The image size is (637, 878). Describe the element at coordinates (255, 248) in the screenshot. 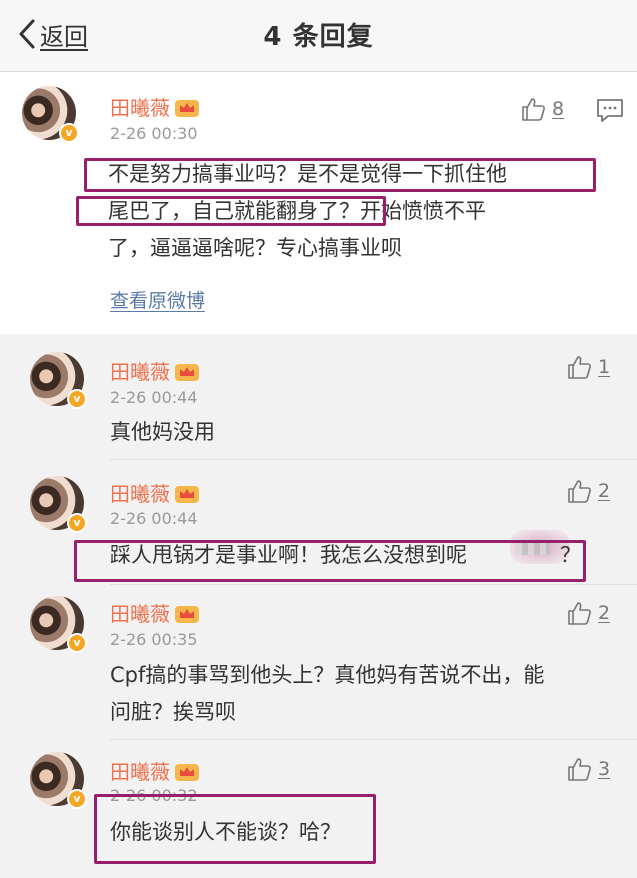

I see `comment-line-3: 了，逼逼逼啥呢？专心搞事业呗` at that location.